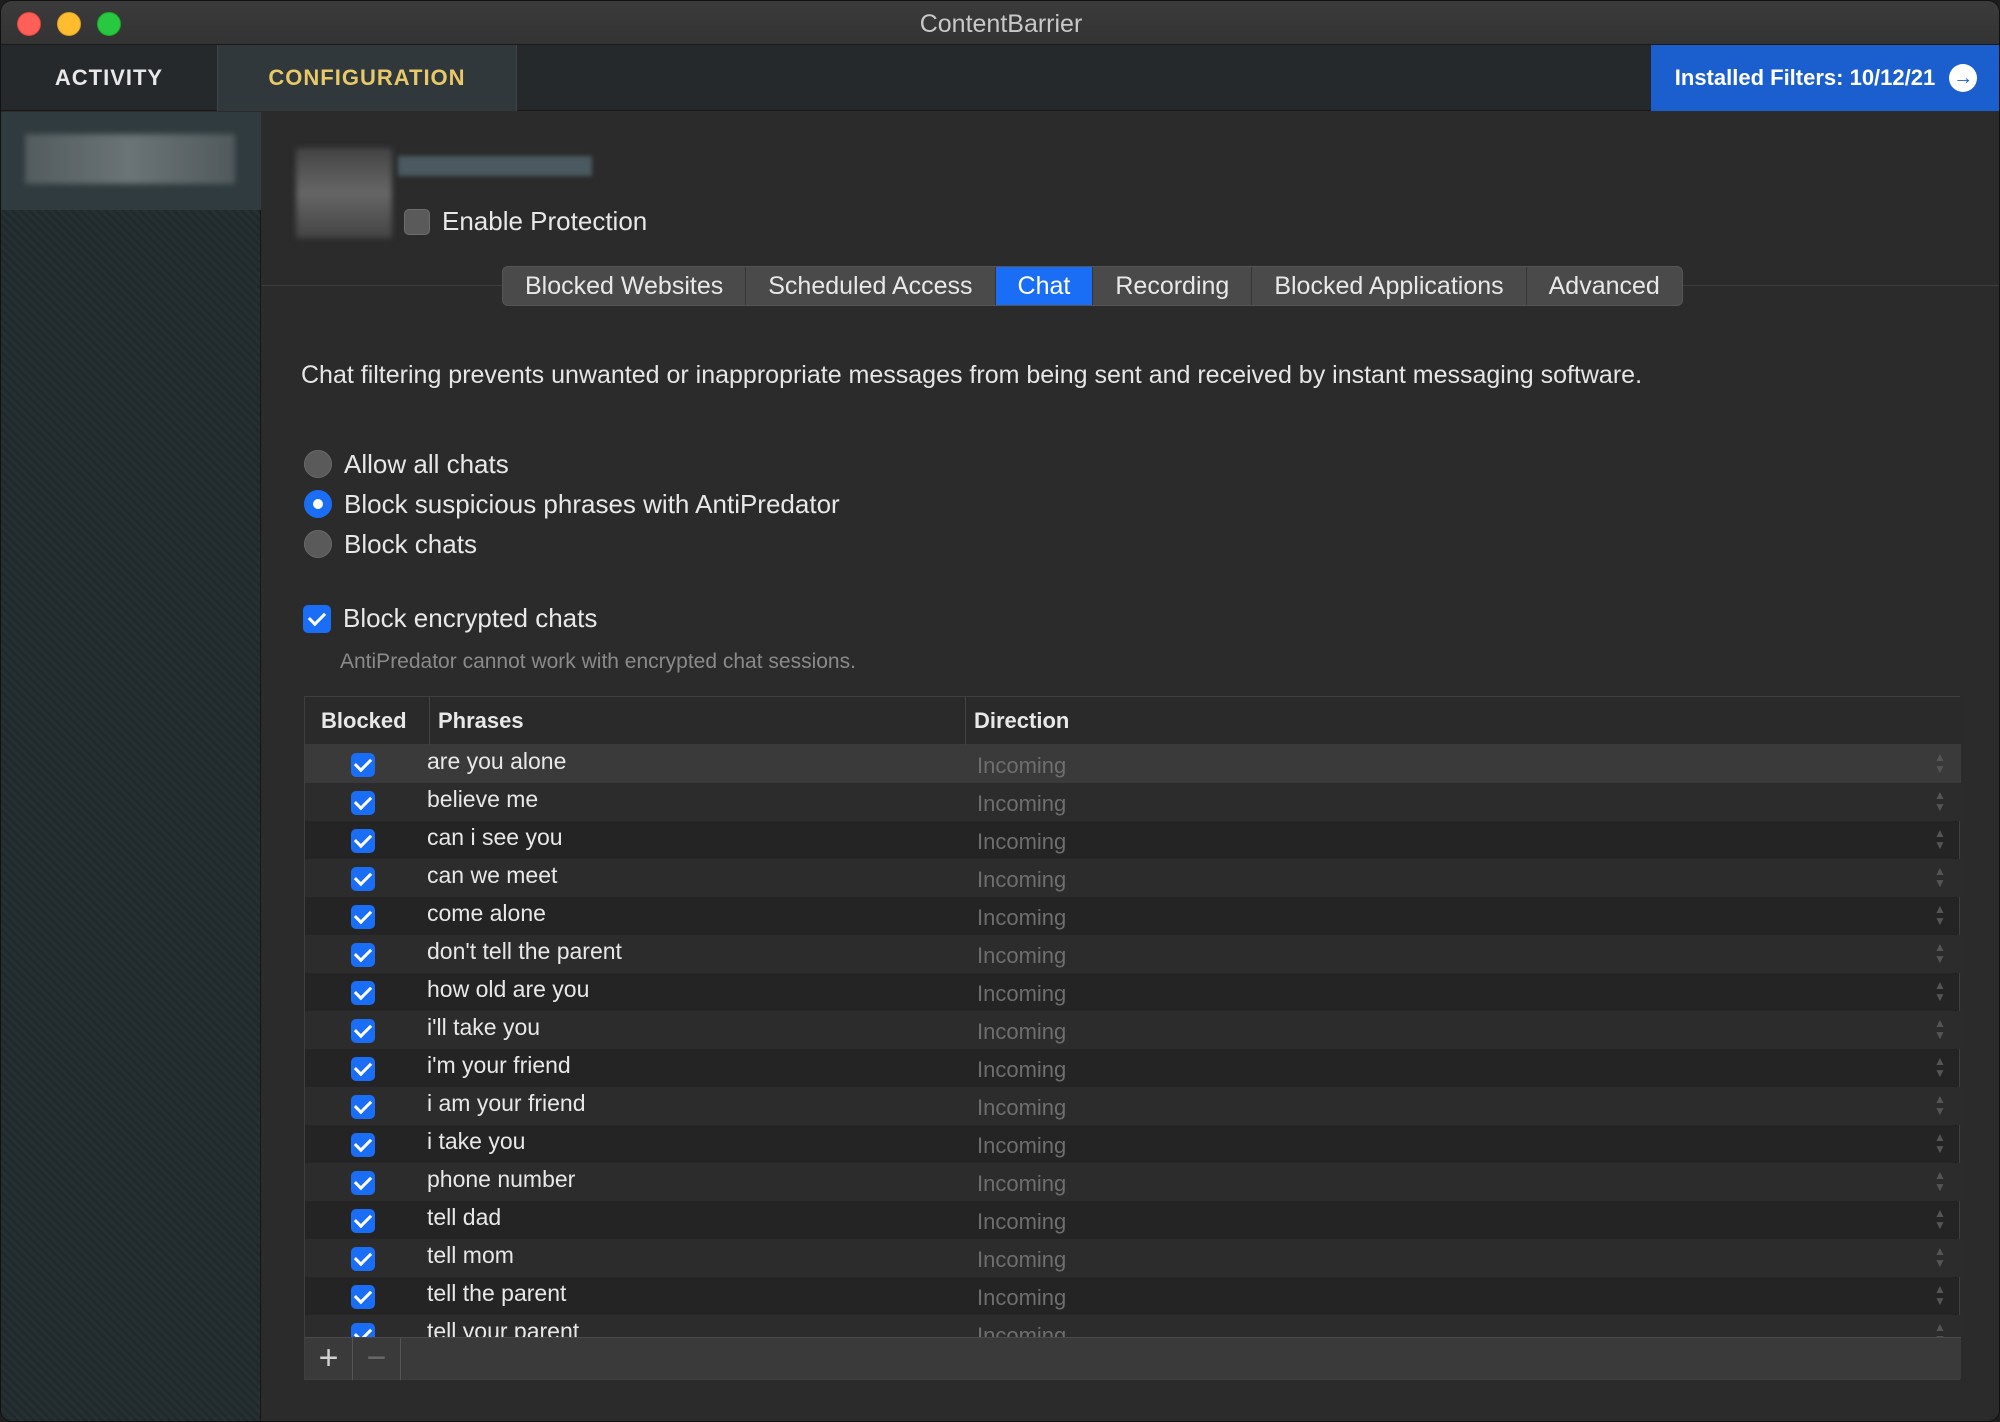 The image size is (2000, 1422). What do you see at coordinates (1133, 1068) in the screenshot?
I see `table-row: i'm your friend Incoming ▲ ▼` at bounding box center [1133, 1068].